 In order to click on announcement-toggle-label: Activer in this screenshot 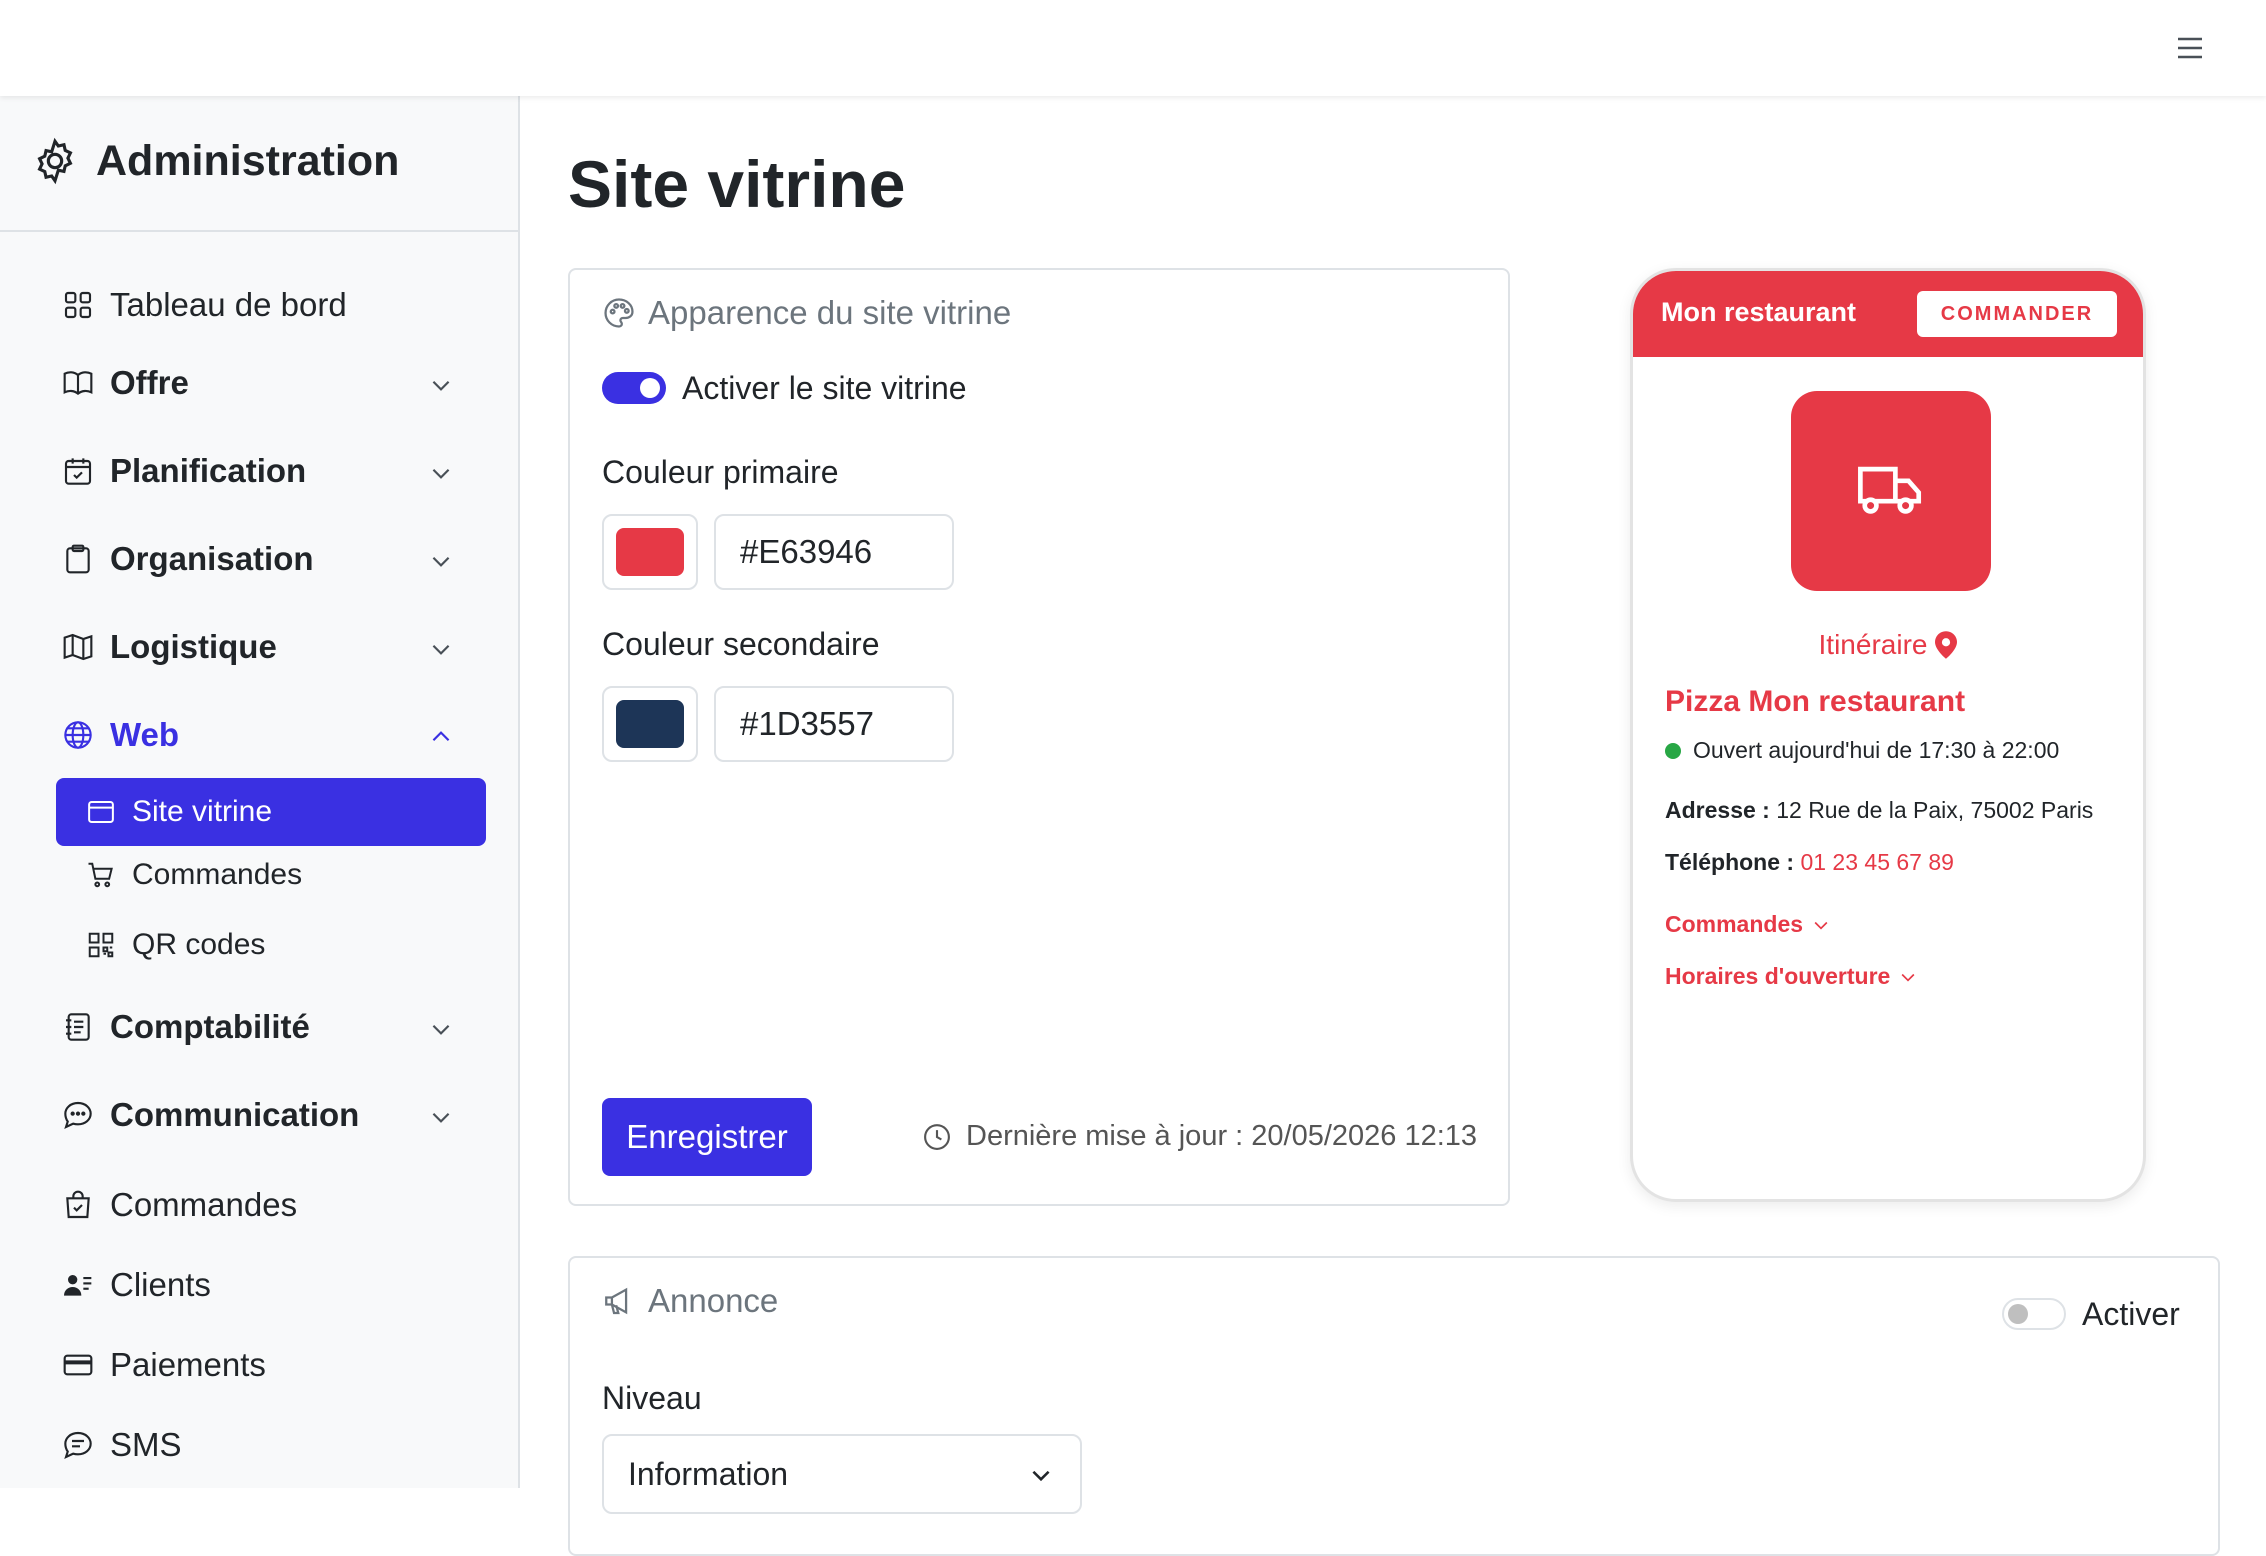, I will do `click(2131, 1314)`.